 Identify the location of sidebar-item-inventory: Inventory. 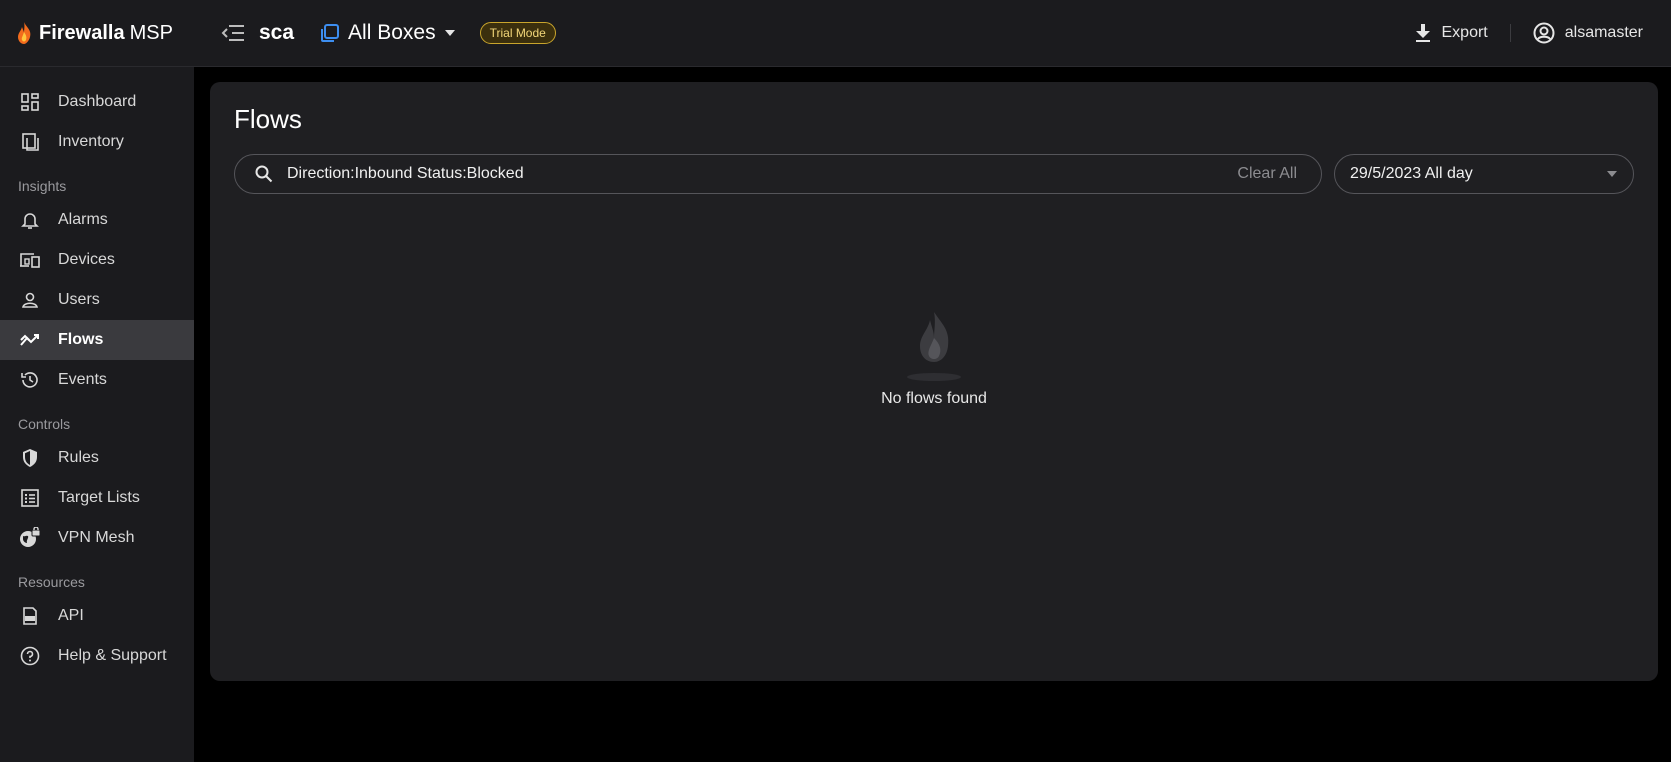
(97, 142).